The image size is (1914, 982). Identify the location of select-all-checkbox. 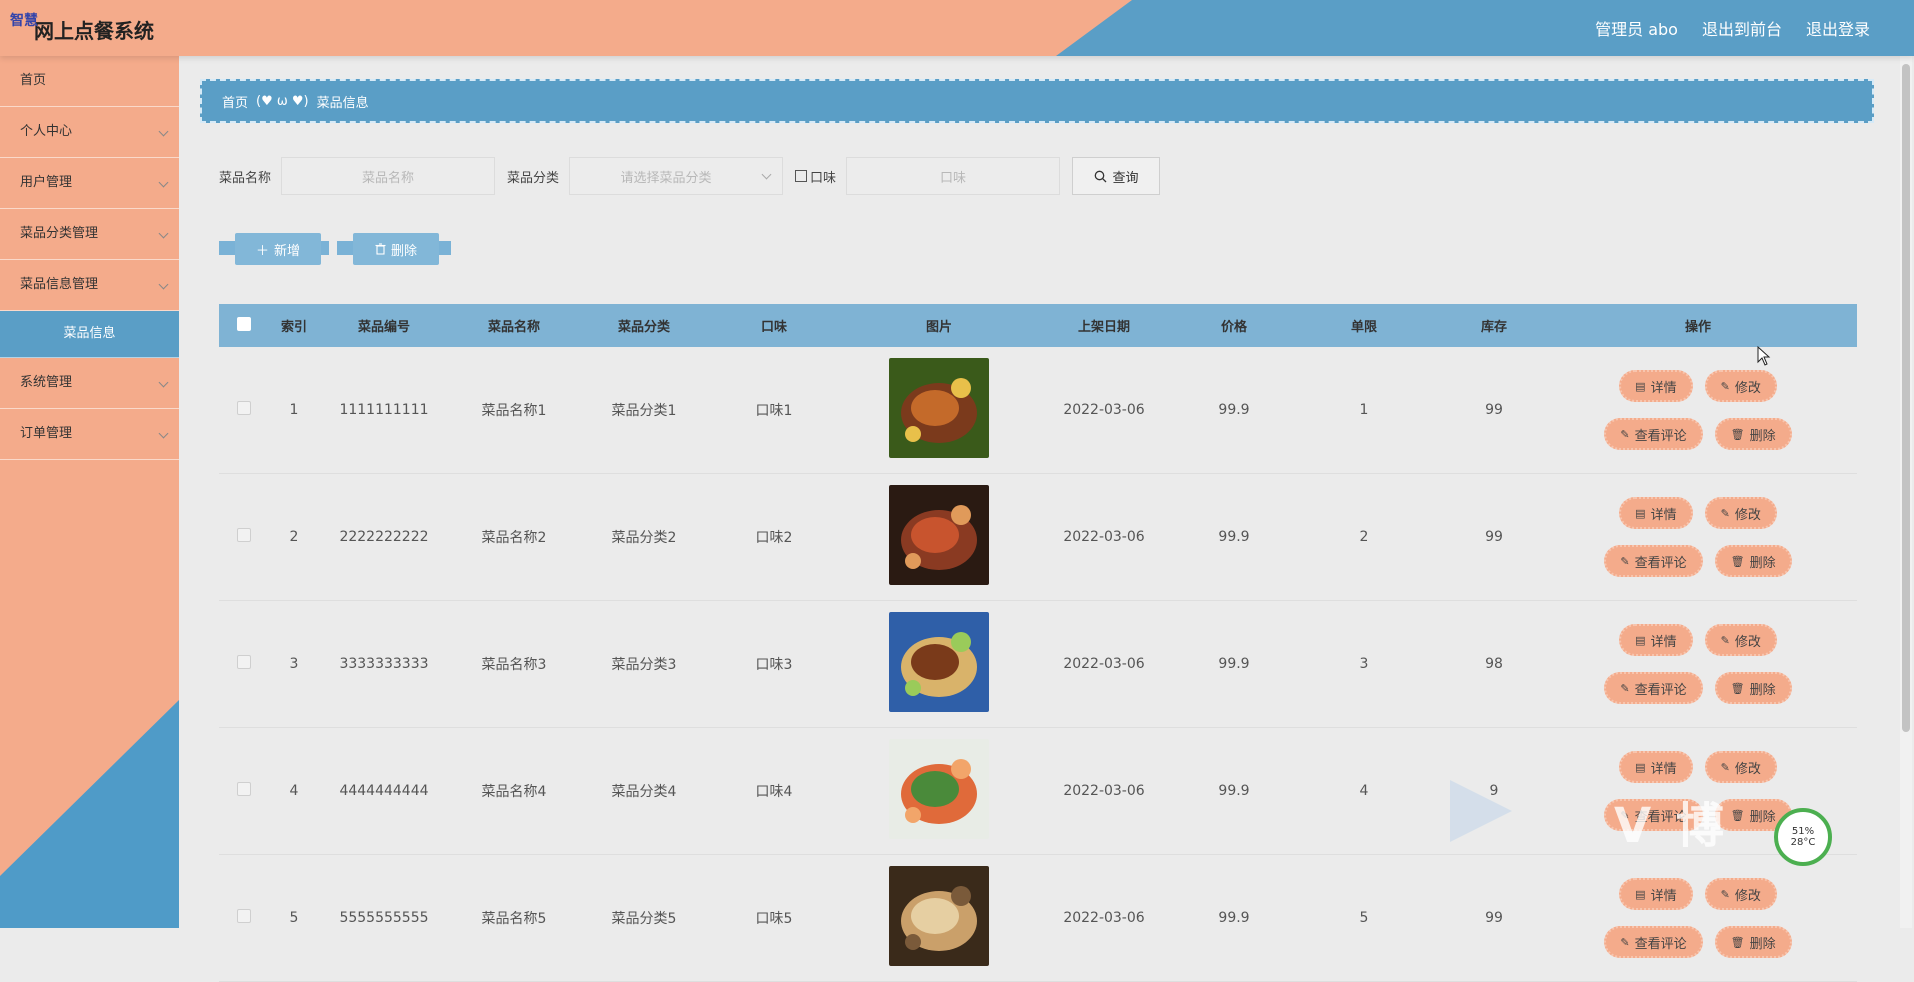
(244, 323).